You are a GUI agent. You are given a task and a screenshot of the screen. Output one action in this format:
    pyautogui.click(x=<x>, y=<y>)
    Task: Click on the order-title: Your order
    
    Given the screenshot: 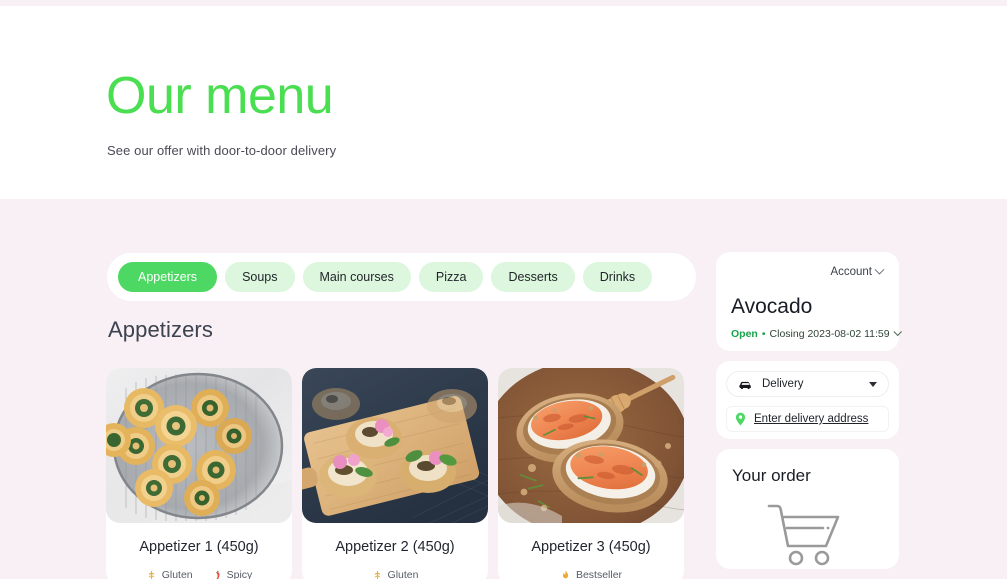 What is the action you would take?
    pyautogui.click(x=771, y=475)
    